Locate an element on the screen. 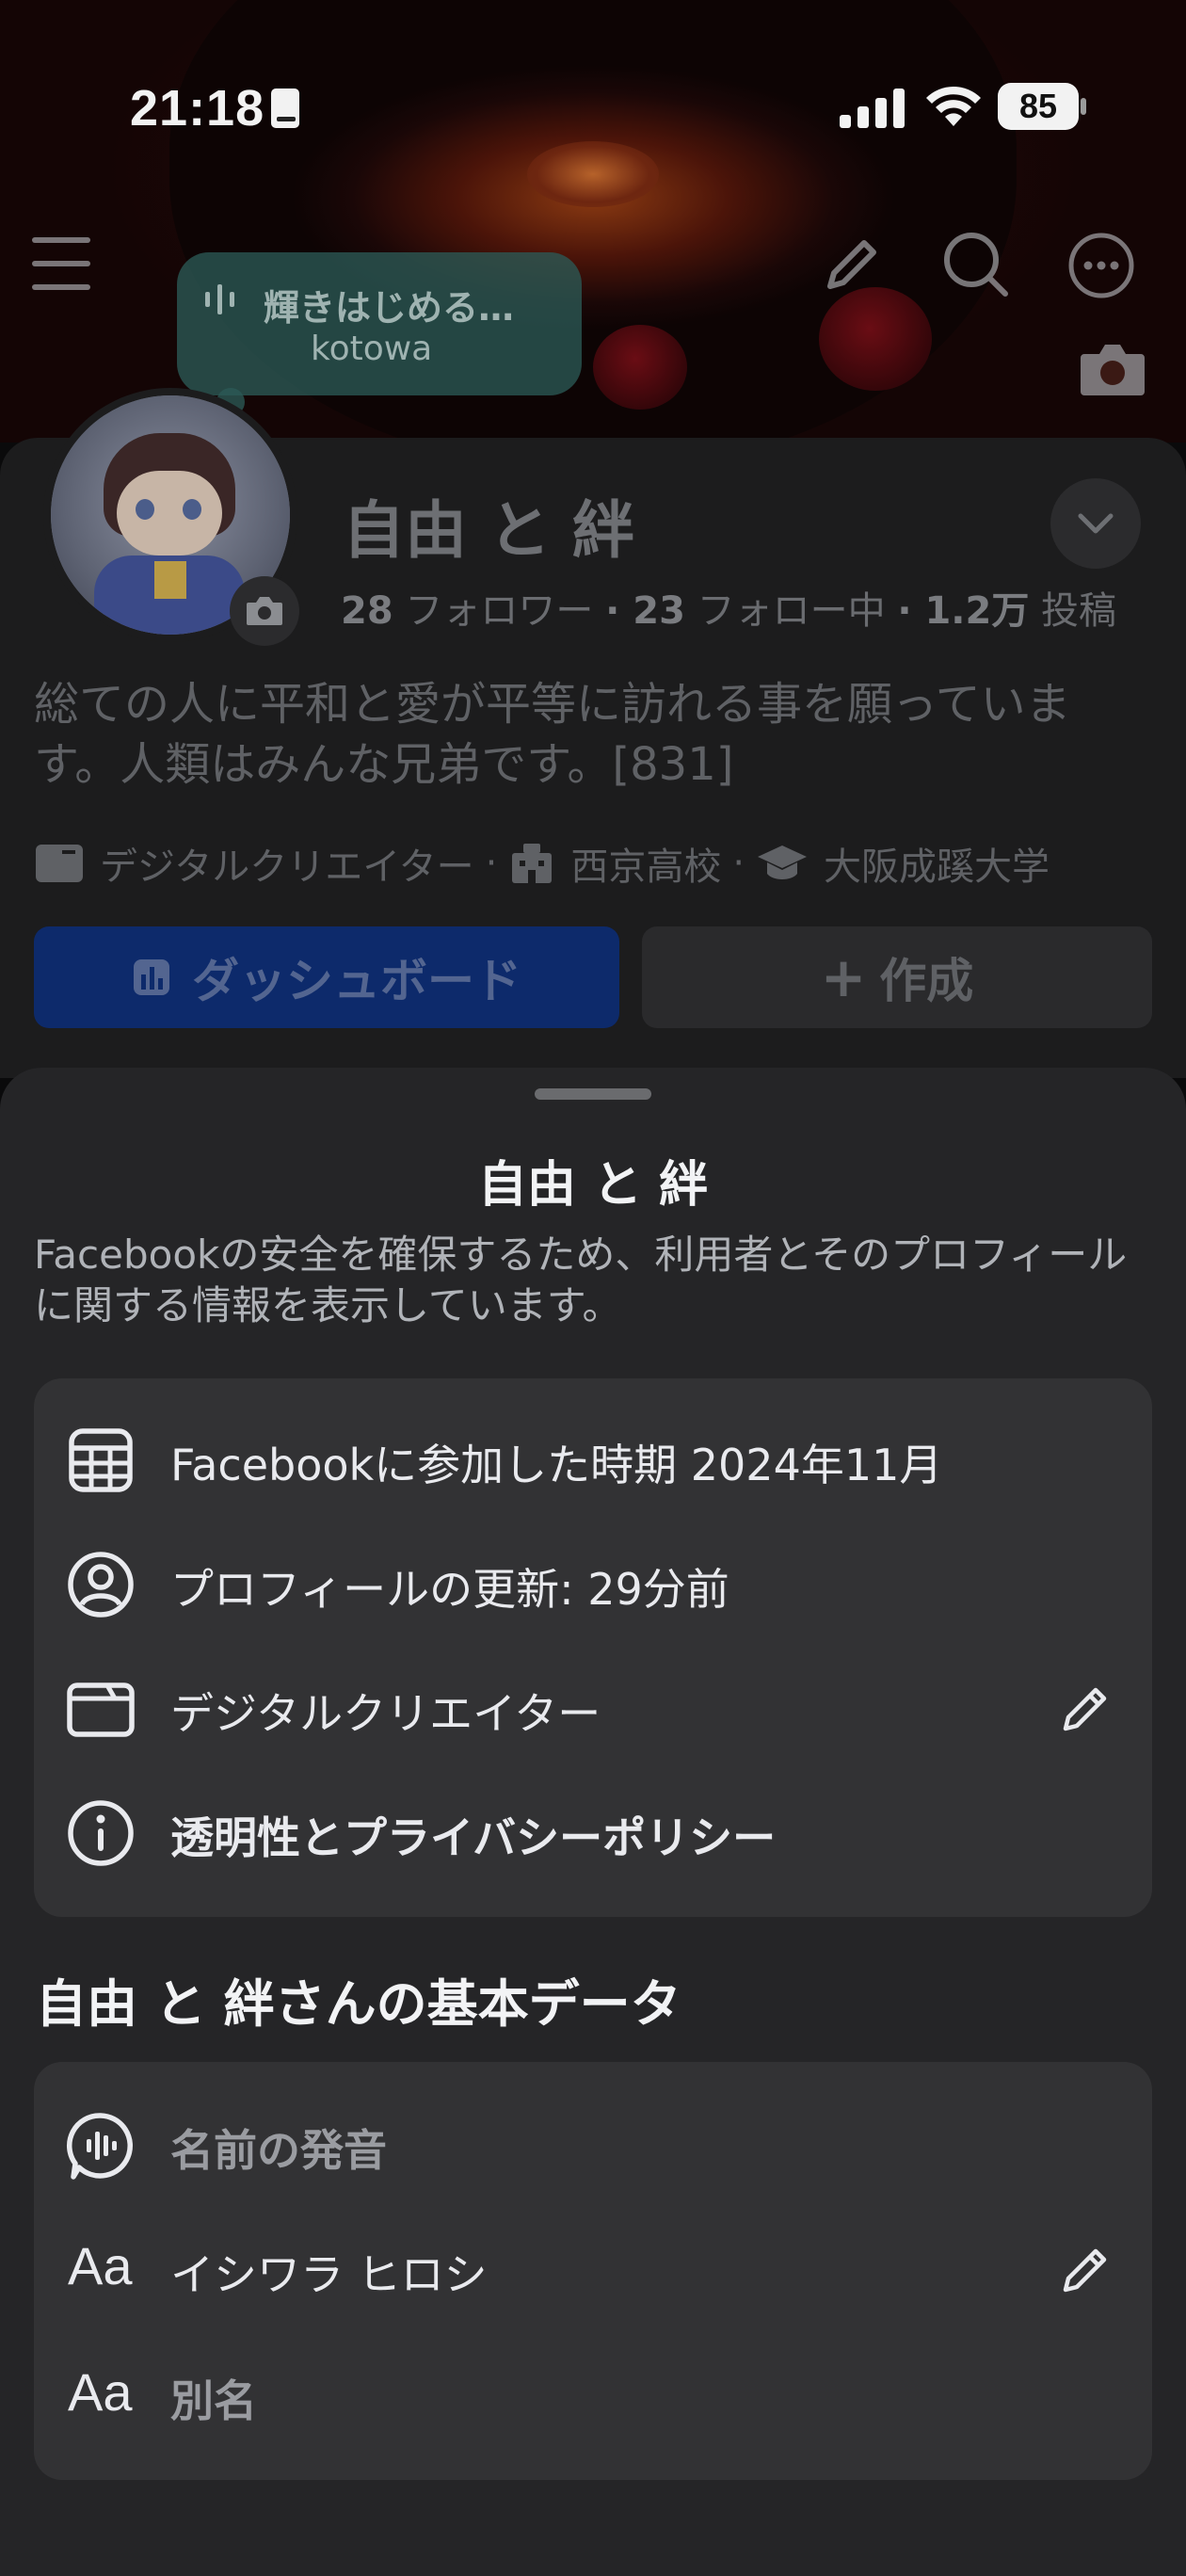 This screenshot has width=1186, height=2576. profile-name: 自由 と 絆 is located at coordinates (488, 530).